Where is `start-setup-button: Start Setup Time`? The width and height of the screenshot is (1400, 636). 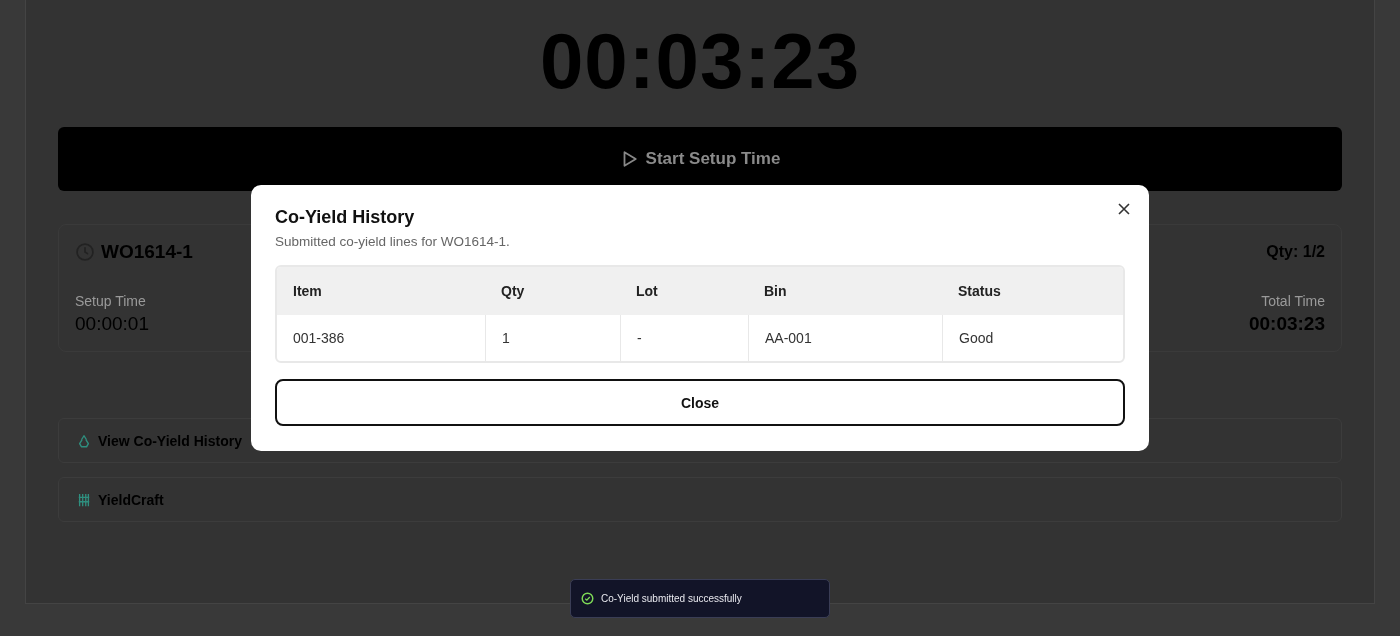
start-setup-button: Start Setup Time is located at coordinates (700, 159).